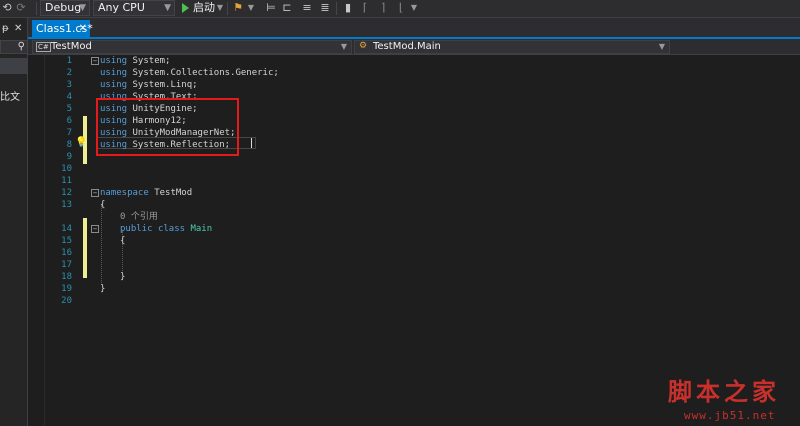 The image size is (800, 426). I want to click on line-number: 14, so click(66, 229).